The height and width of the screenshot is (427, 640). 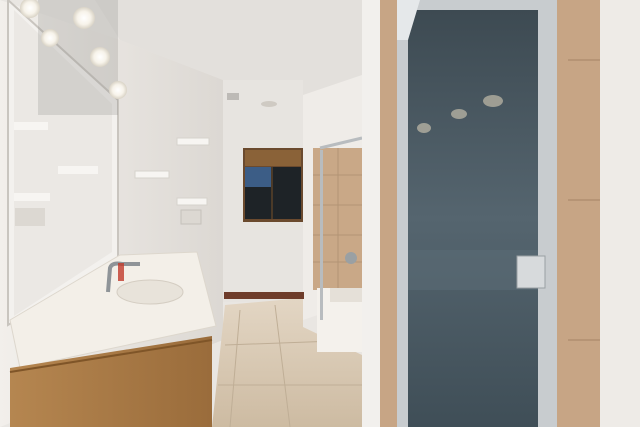 What do you see at coordinates (531, 272) in the screenshot?
I see `shower-door-handle` at bounding box center [531, 272].